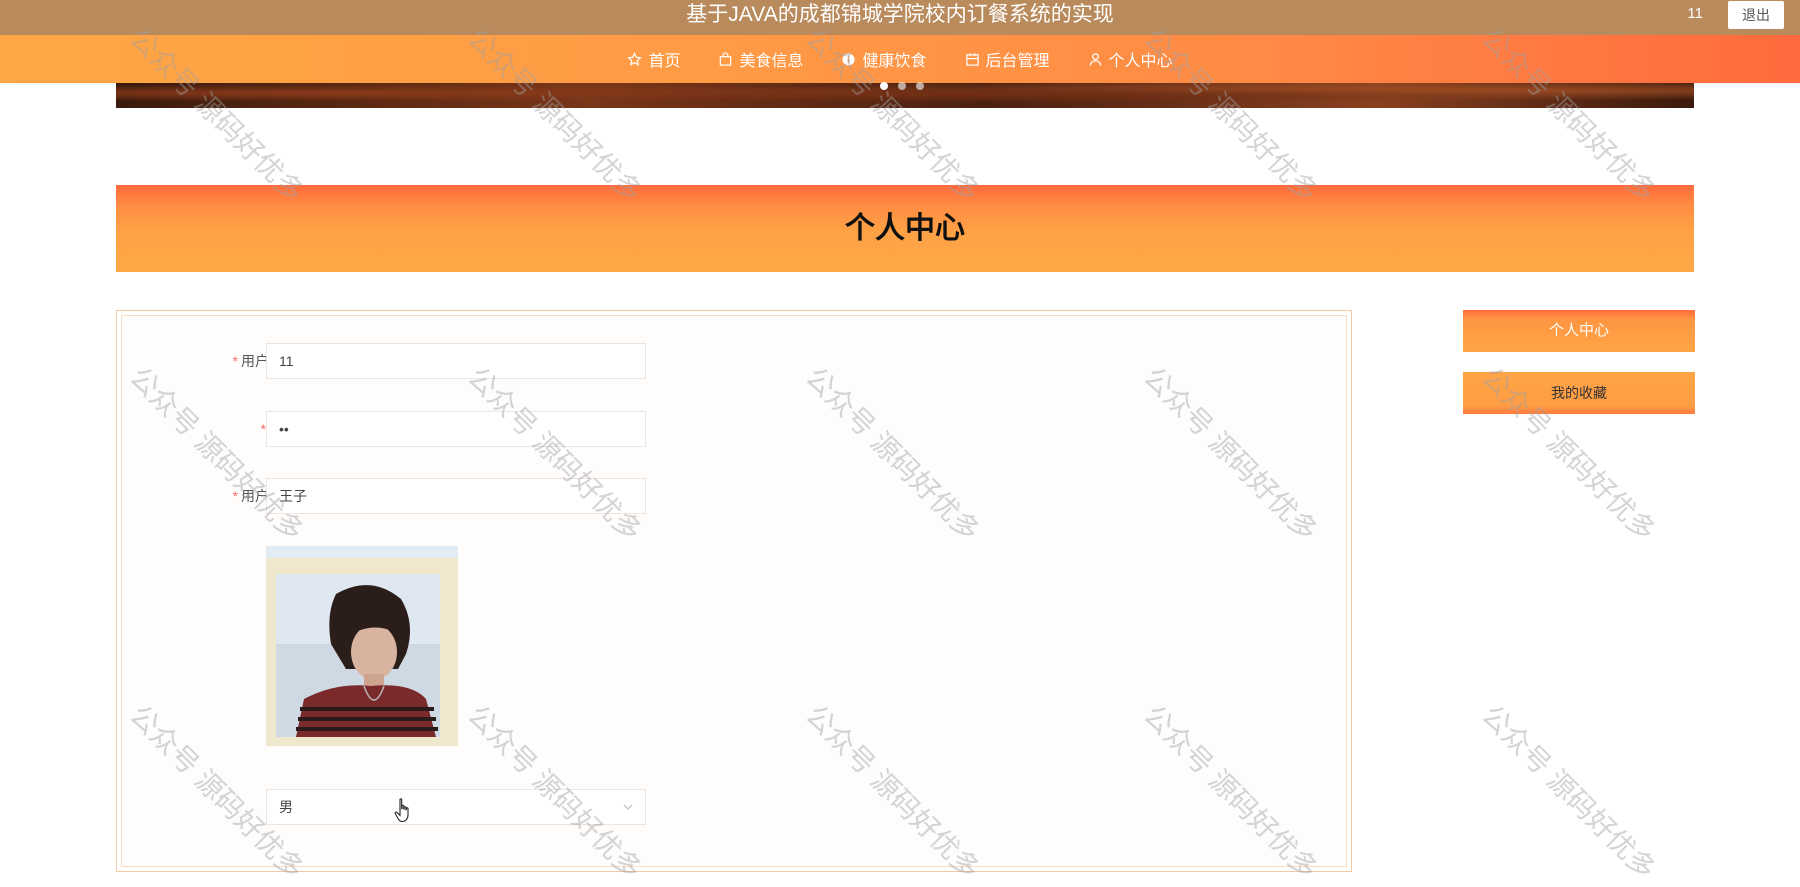  I want to click on watermark: 公众号 源码好优多, so click(1568, 792).